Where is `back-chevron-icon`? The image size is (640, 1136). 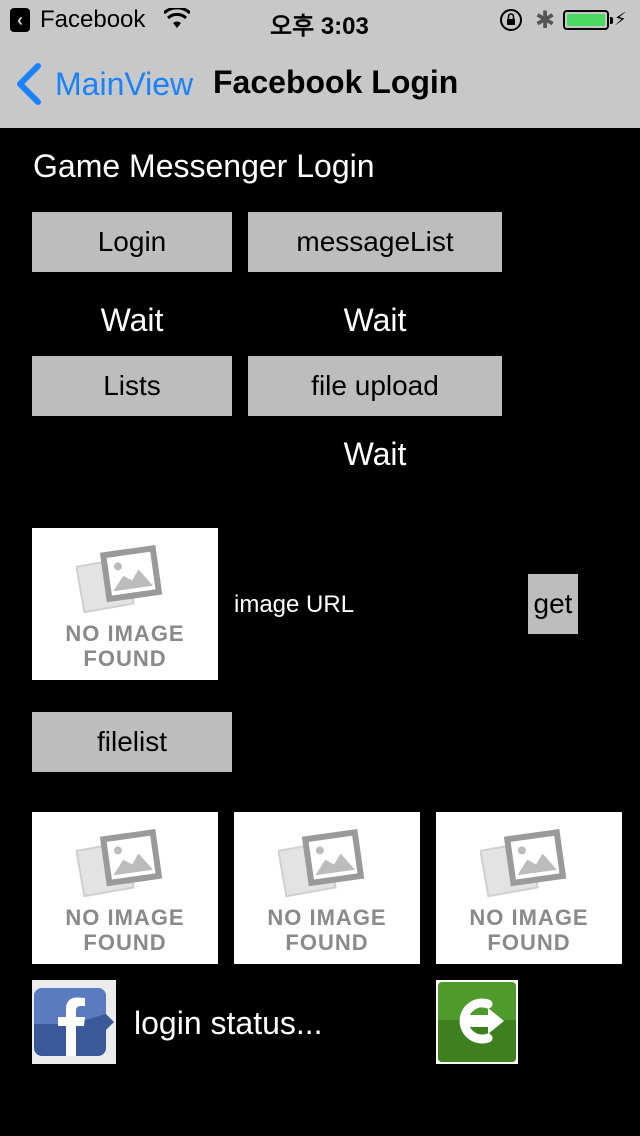 back-chevron-icon is located at coordinates (29, 84).